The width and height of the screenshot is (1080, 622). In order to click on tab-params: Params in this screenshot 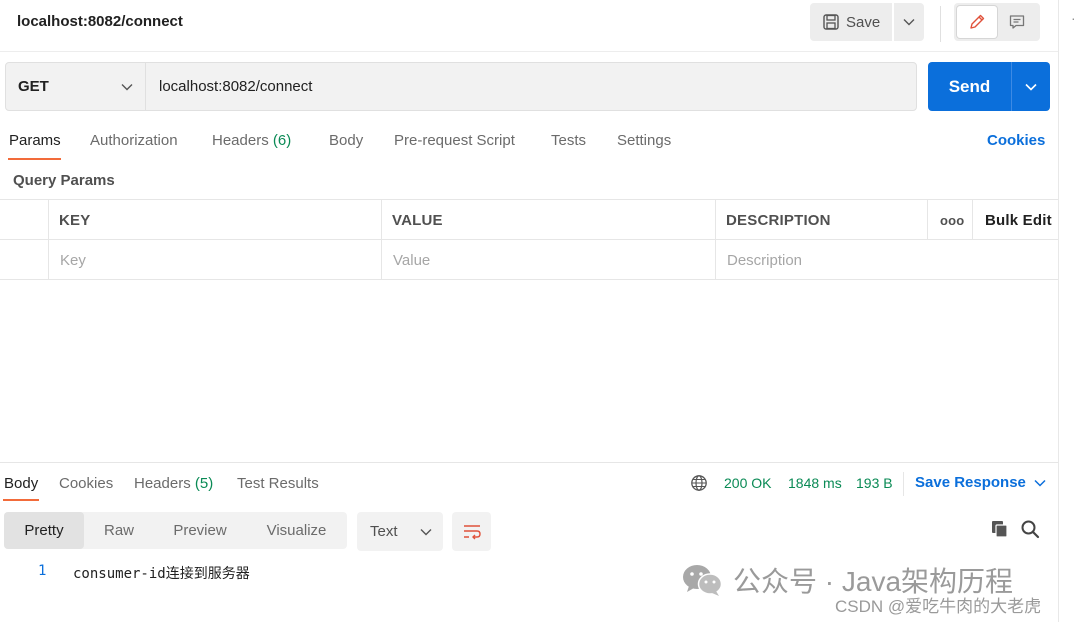, I will do `click(35, 140)`.